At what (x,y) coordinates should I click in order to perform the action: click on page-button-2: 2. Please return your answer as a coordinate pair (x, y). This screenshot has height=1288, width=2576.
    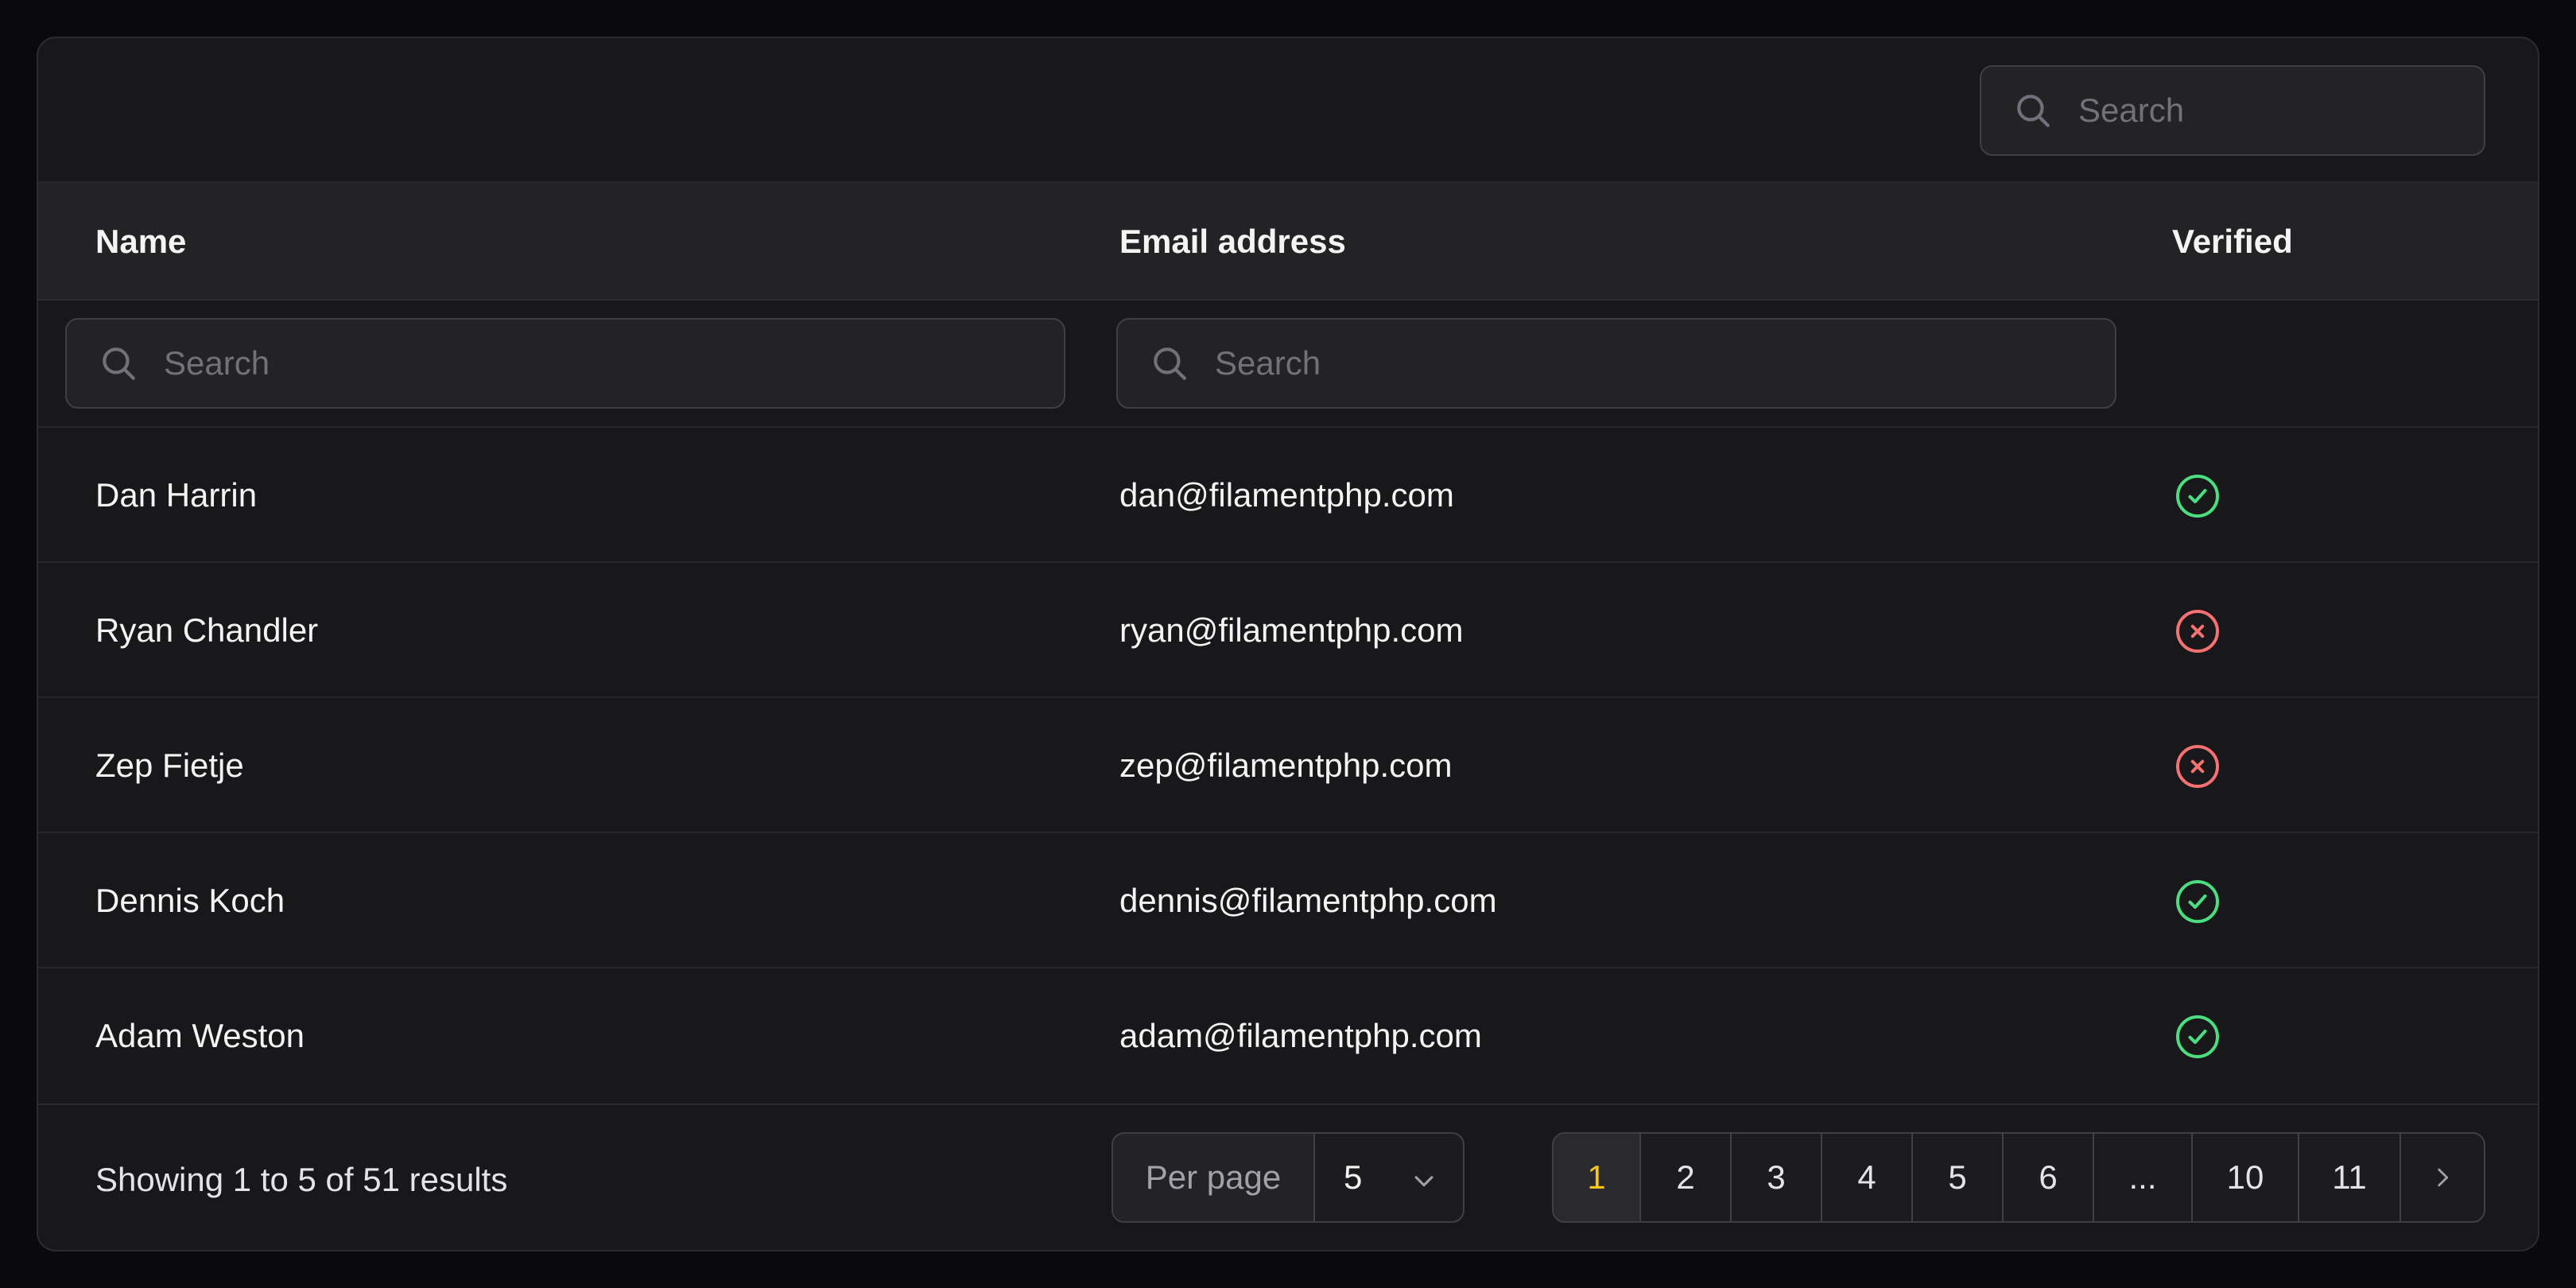
    Looking at the image, I should click on (1686, 1177).